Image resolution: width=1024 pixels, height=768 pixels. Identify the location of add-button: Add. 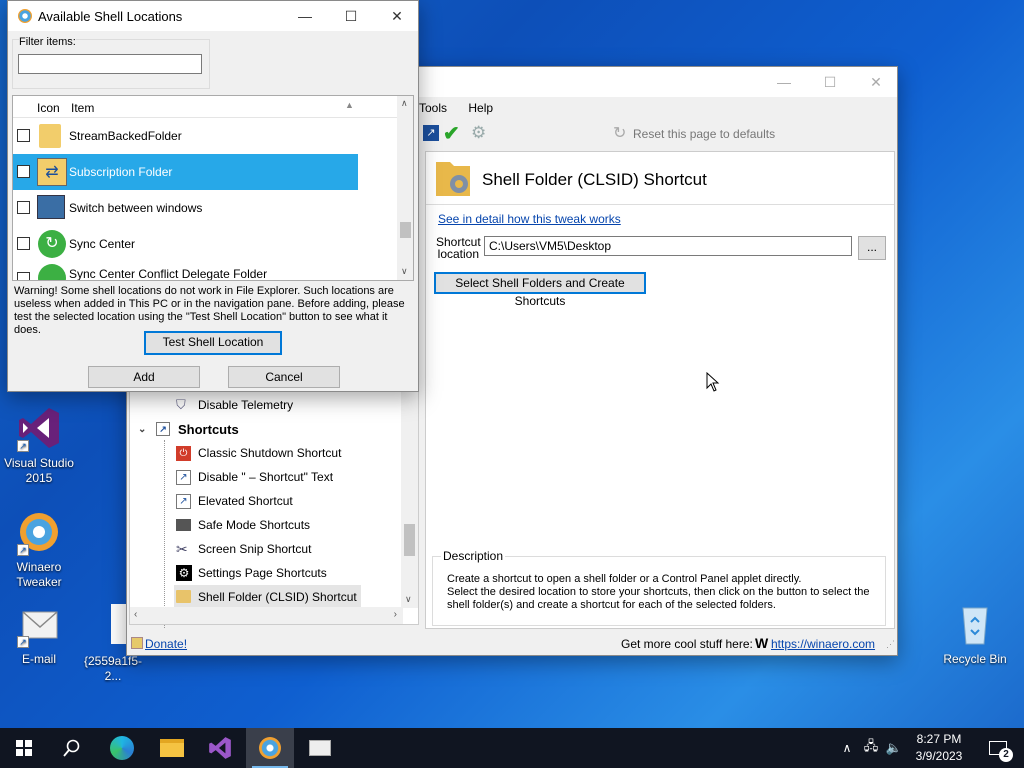
(144, 377).